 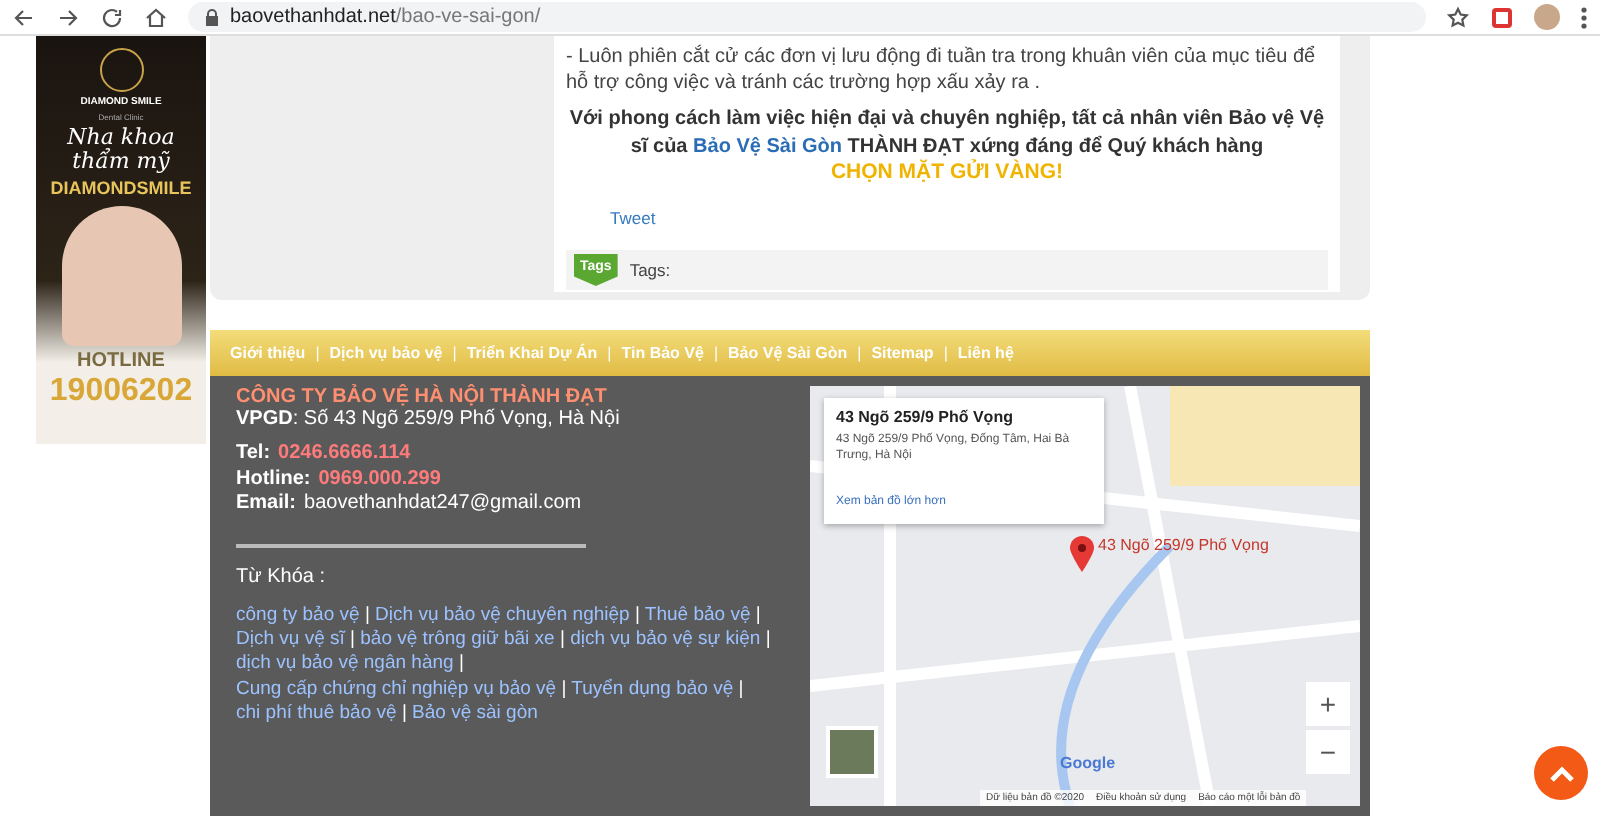 I want to click on contact-label: Email:, so click(x=266, y=504).